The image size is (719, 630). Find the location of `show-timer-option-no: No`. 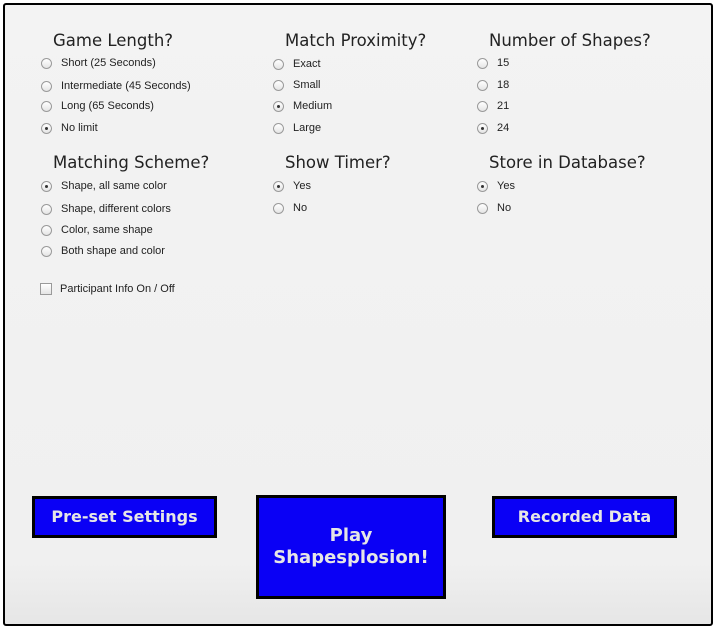

show-timer-option-no: No is located at coordinates (290, 208).